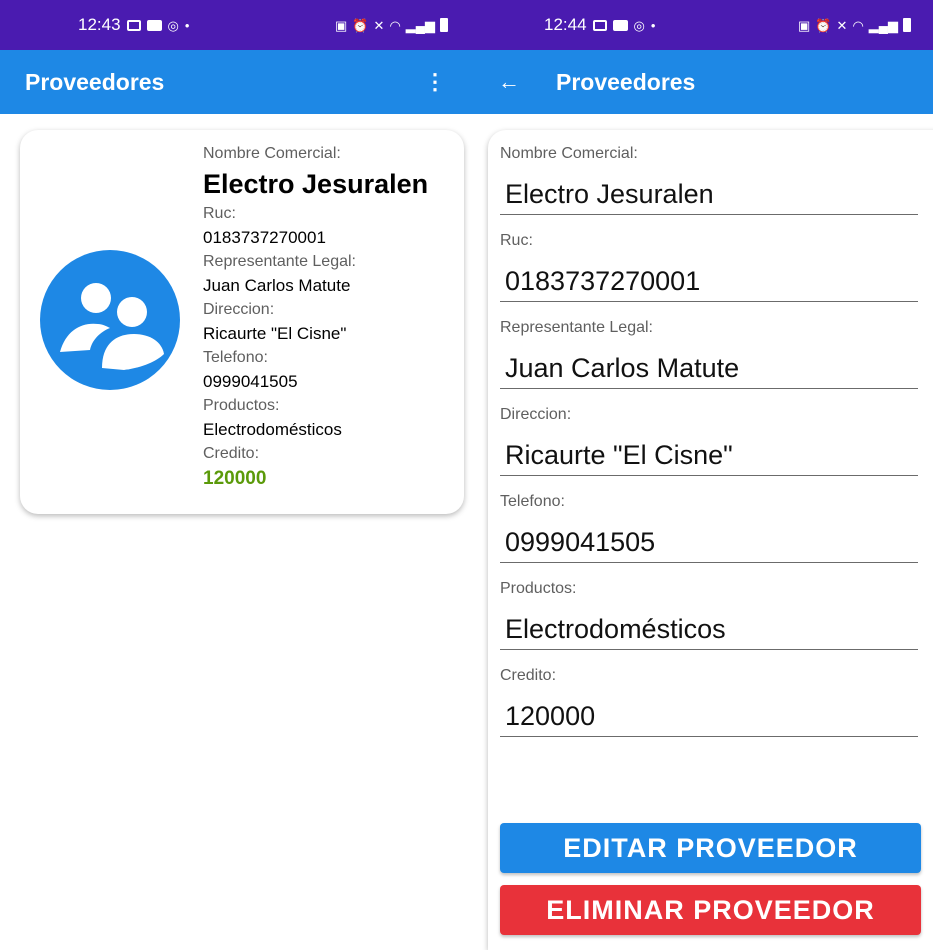 This screenshot has height=950, width=933. I want to click on ruc-field: 0183737270001, so click(709, 281).